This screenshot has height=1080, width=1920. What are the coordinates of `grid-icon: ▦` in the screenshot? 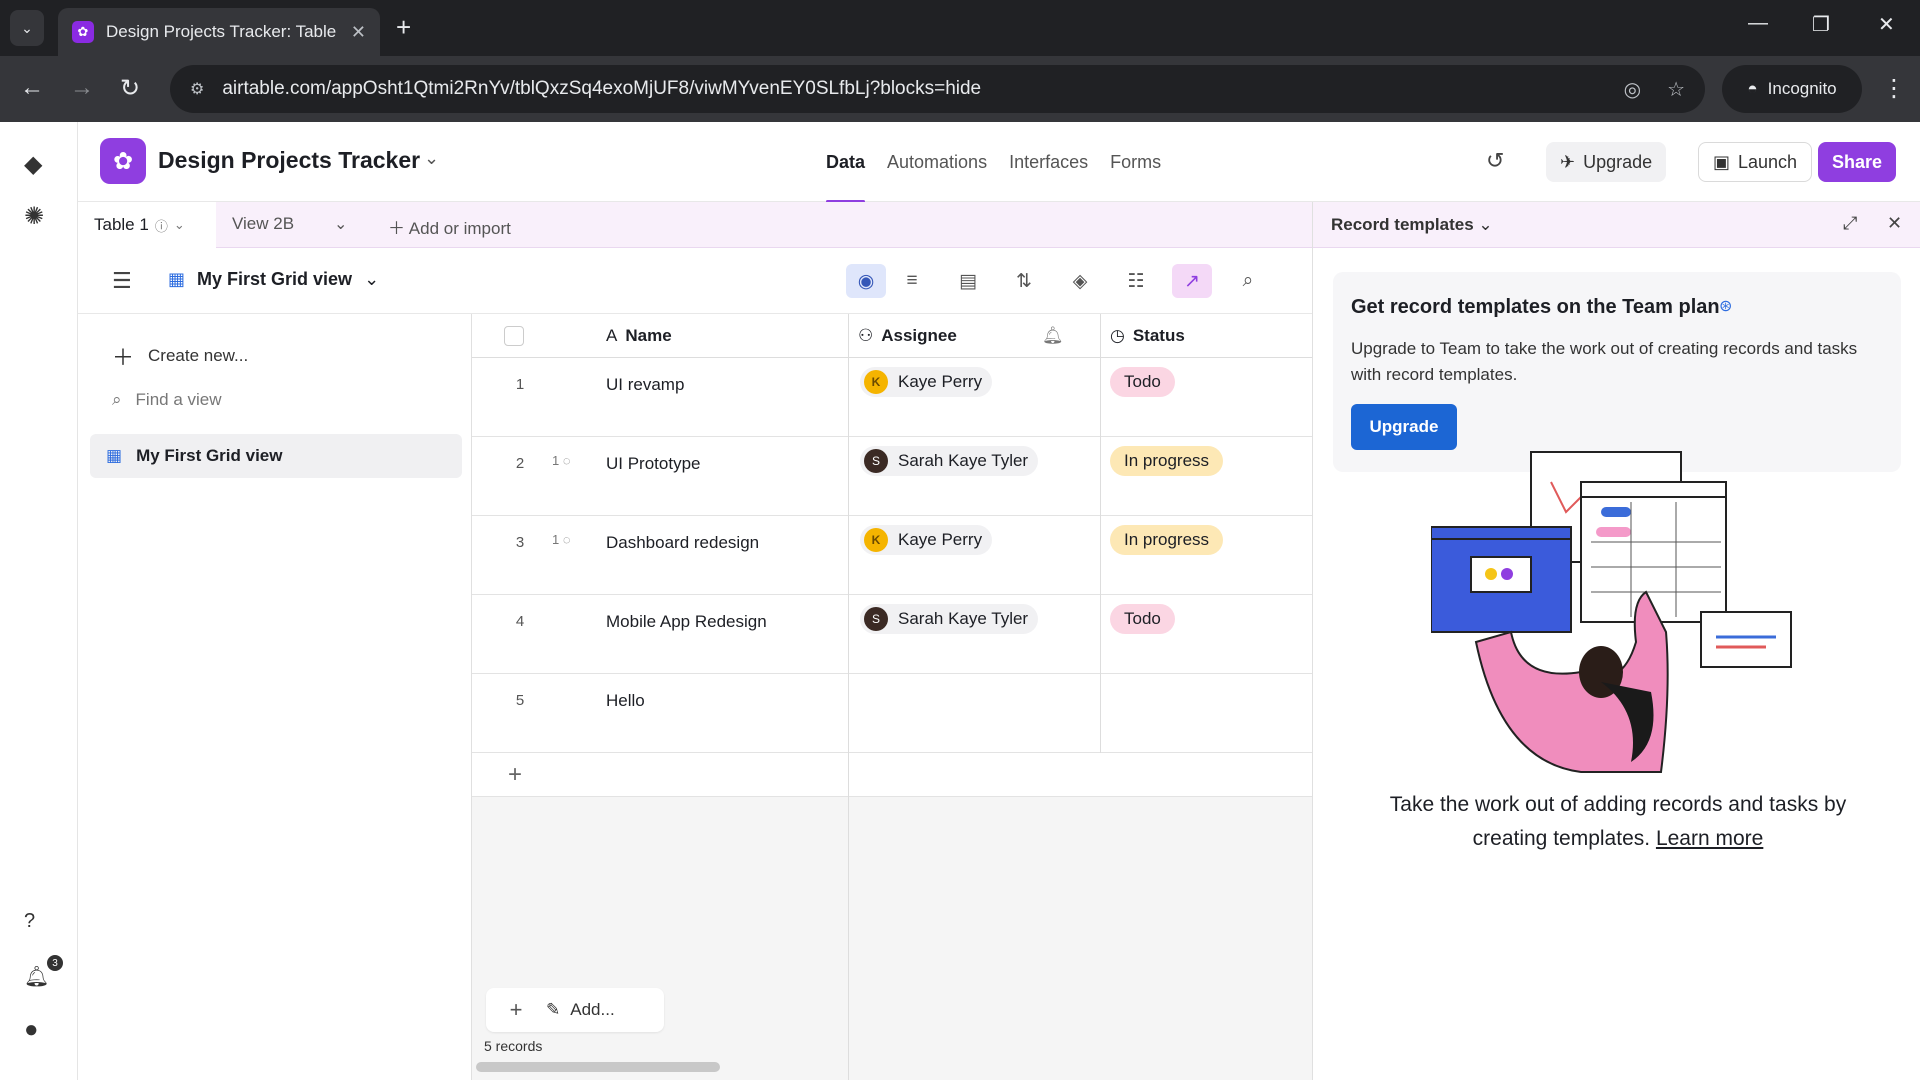 It's located at (177, 279).